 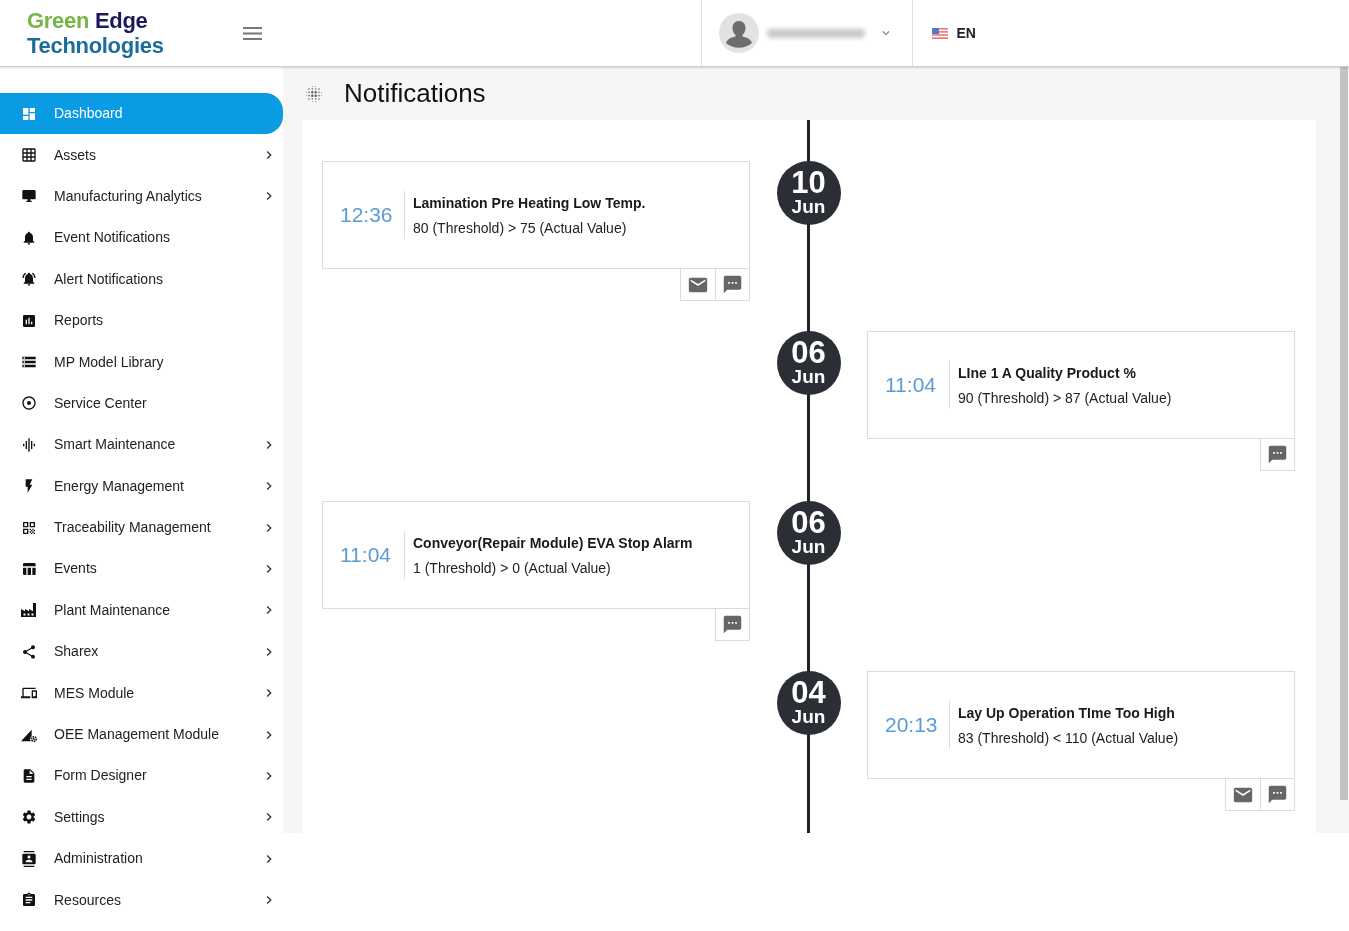 What do you see at coordinates (808, 693) in the screenshot?
I see `date-day: 04` at bounding box center [808, 693].